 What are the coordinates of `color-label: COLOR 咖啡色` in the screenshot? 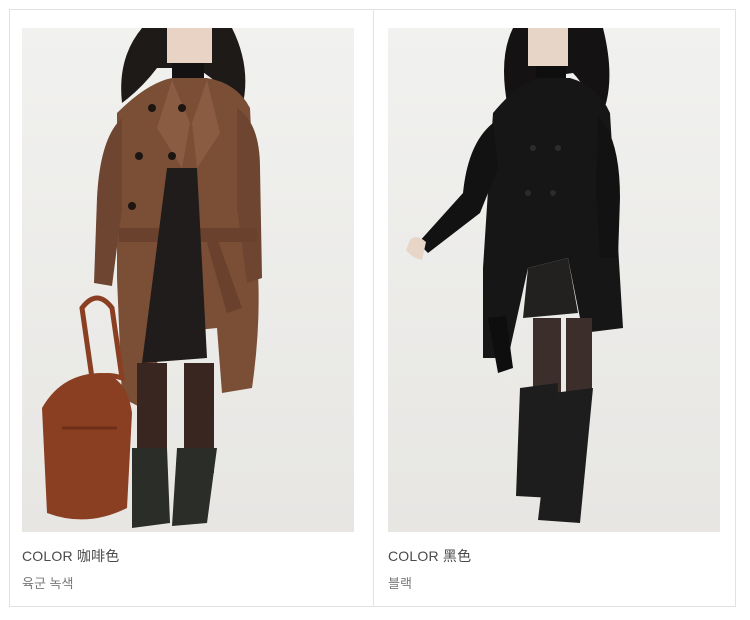 It's located at (71, 556).